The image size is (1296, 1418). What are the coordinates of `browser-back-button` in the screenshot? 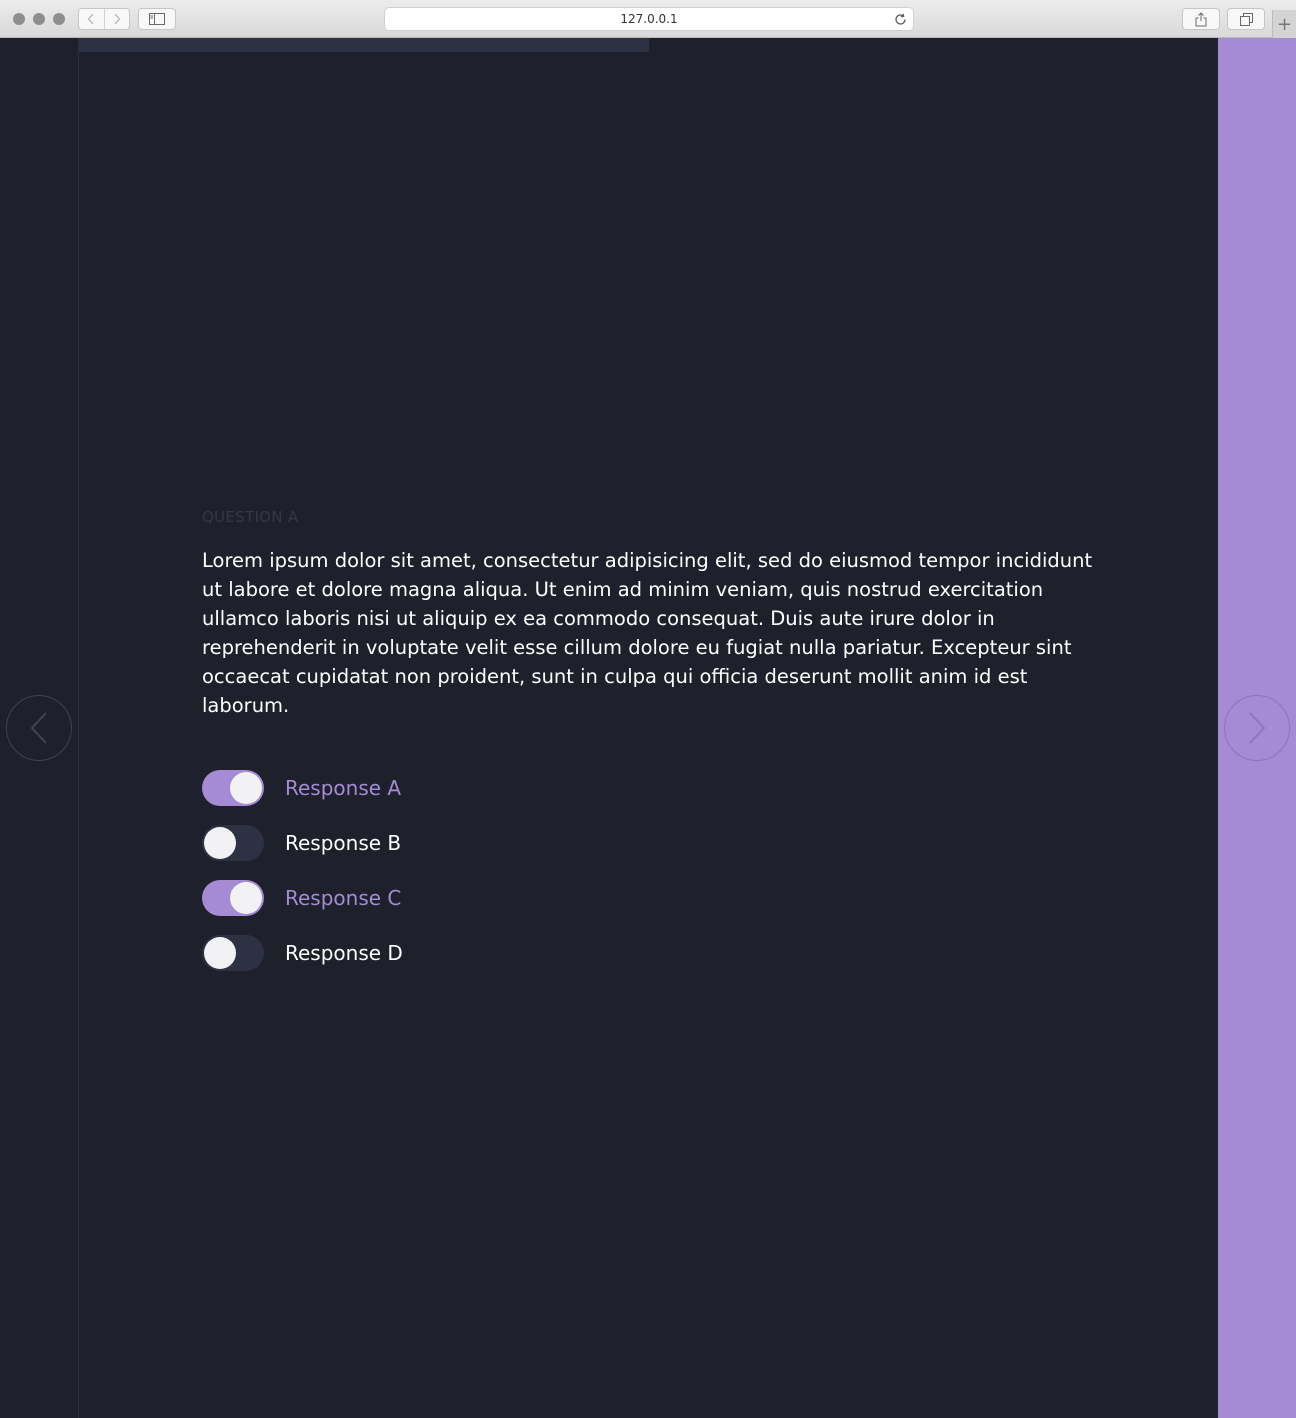 It's located at (91, 19).